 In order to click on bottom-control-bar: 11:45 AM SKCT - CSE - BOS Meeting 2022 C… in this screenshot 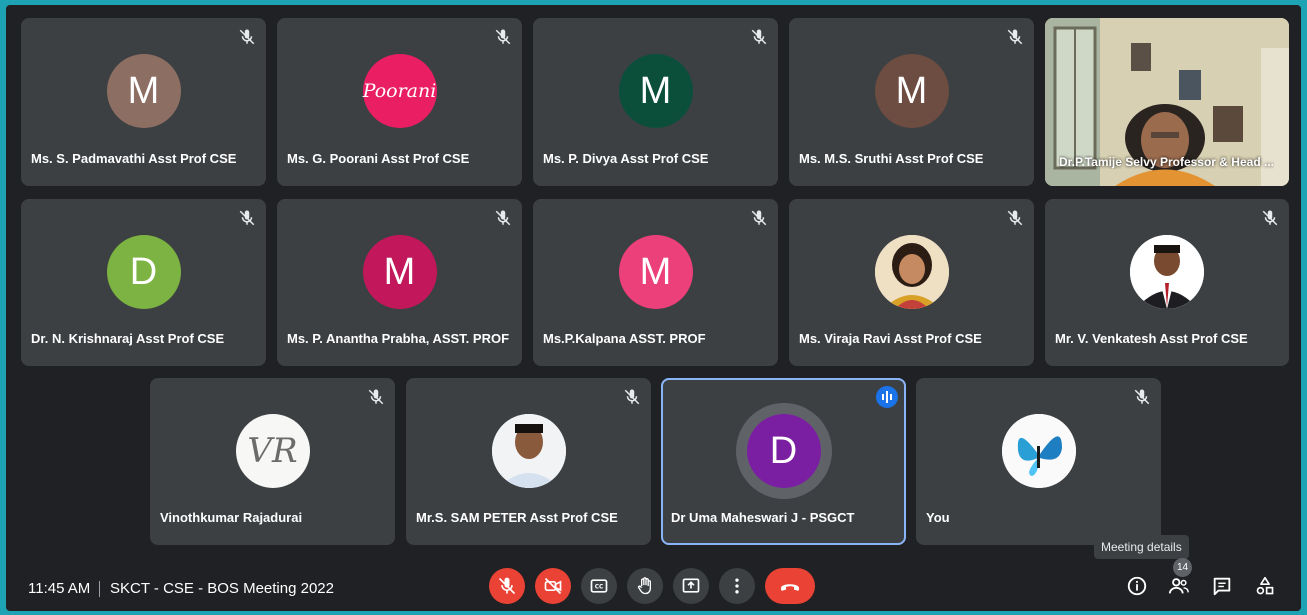, I will do `click(653, 584)`.